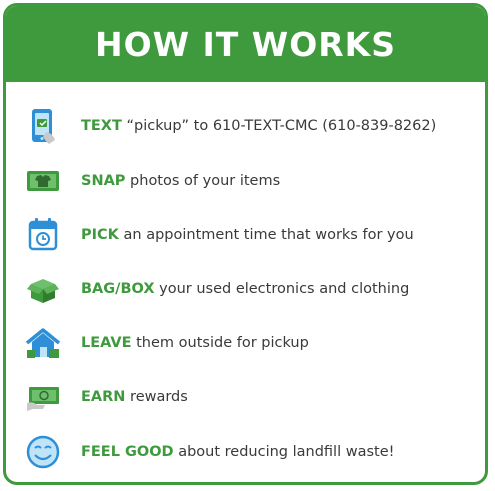 This screenshot has width=495, height=491. Describe the element at coordinates (266, 235) in the screenshot. I see `step-description: an appointment time that works for you` at that location.